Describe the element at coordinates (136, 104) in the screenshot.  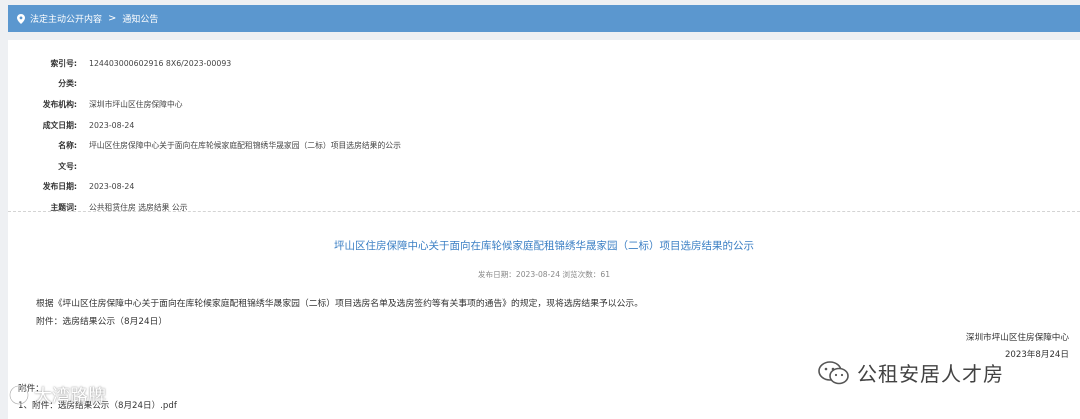
I see `meta-value: 深圳市坪山区住房保障中心` at that location.